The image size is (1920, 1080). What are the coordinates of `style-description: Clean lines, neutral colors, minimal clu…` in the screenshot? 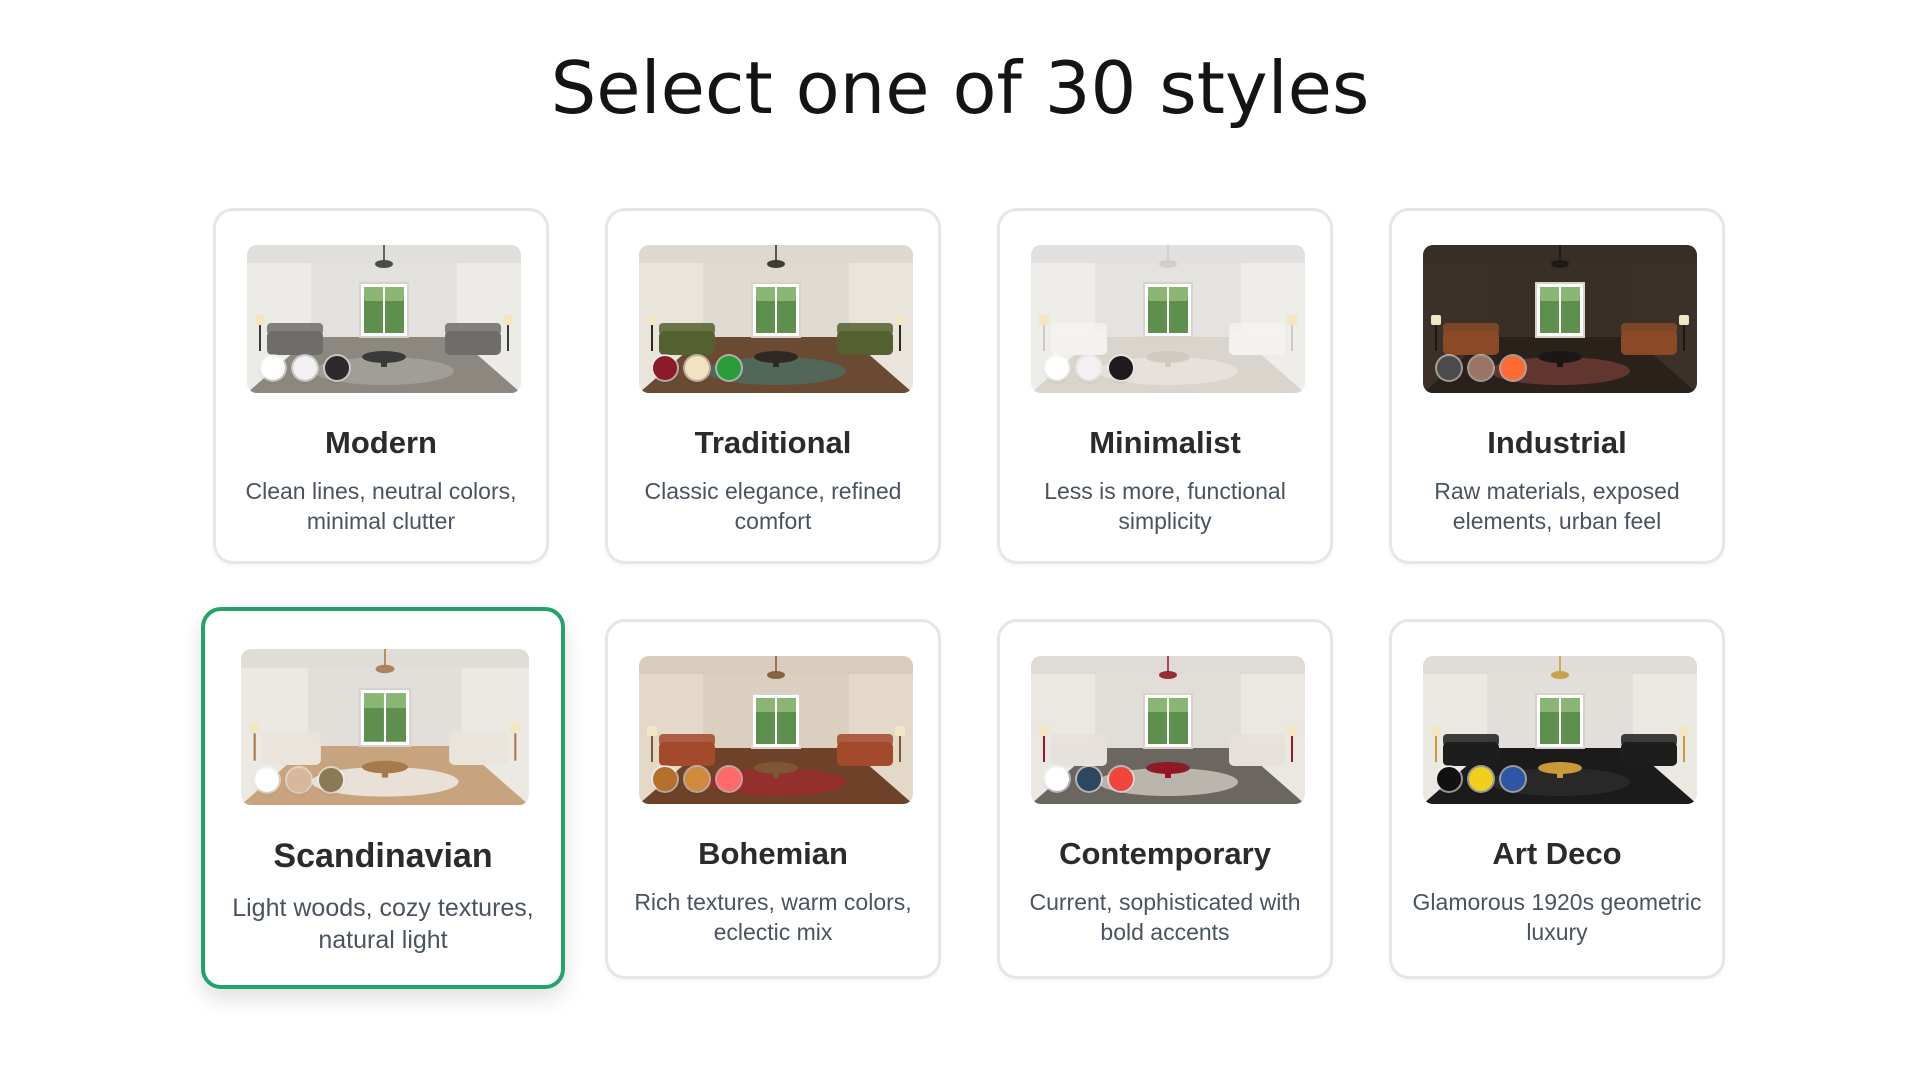 It's located at (381, 506).